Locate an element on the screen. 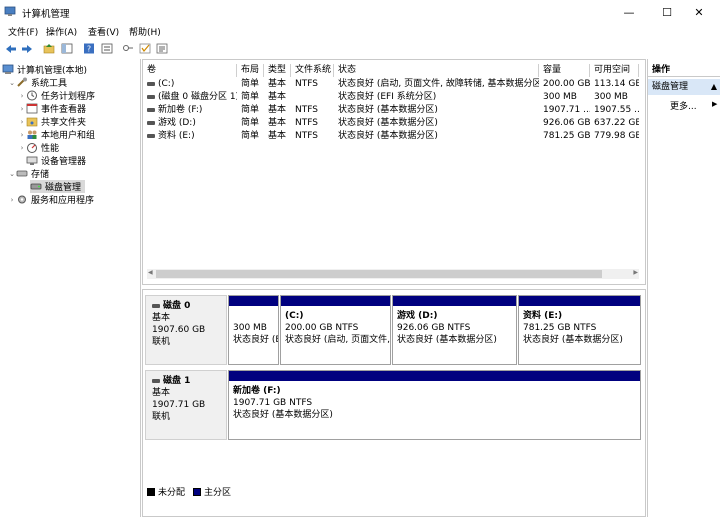 The height and width of the screenshot is (517, 720). chevron-right-icon: ▶ is located at coordinates (714, 104).